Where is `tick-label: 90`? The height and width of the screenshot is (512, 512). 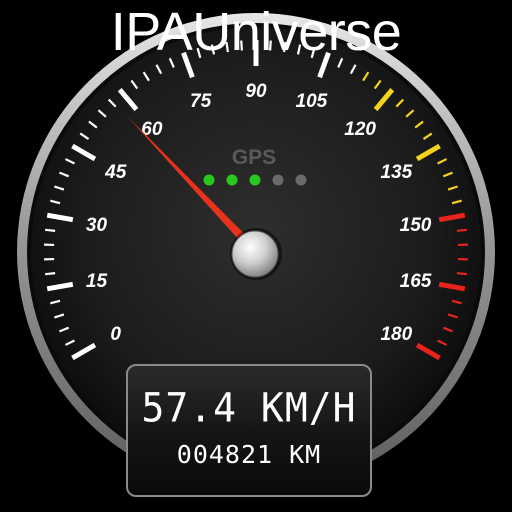 tick-label: 90 is located at coordinates (256, 91).